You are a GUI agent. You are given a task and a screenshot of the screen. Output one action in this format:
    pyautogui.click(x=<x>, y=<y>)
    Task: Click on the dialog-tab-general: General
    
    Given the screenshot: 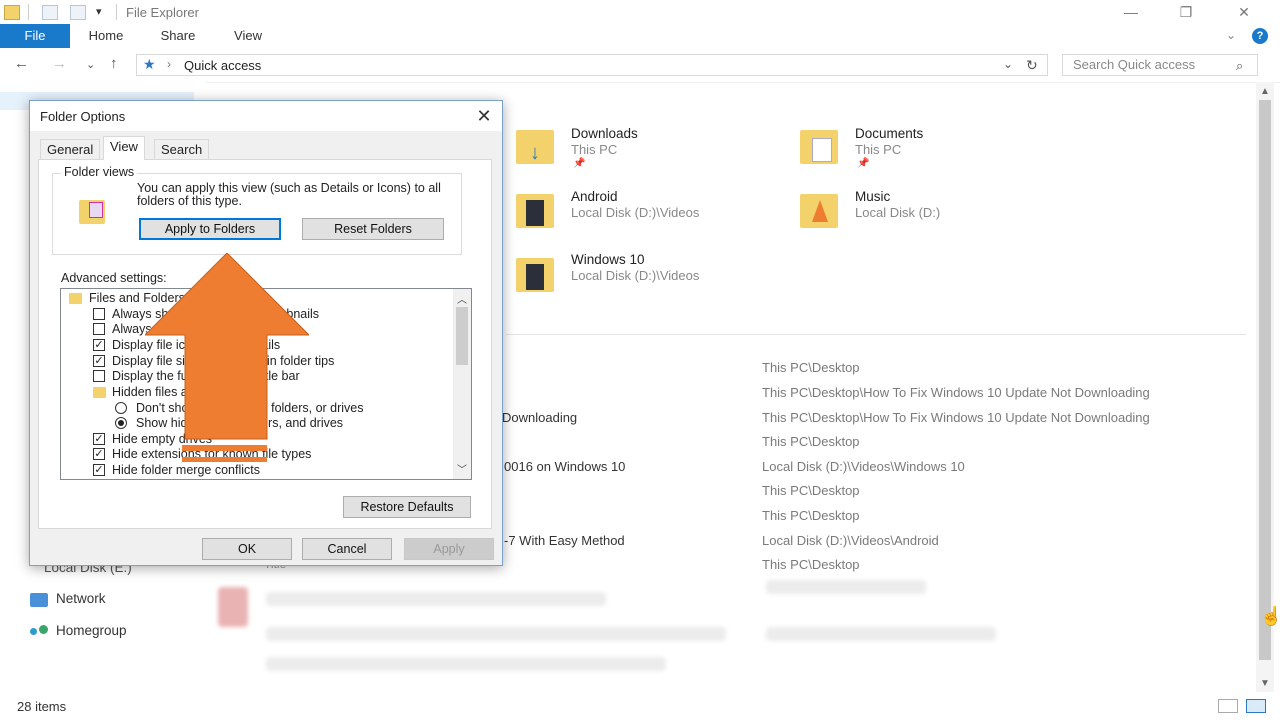 What is the action you would take?
    pyautogui.click(x=70, y=149)
    